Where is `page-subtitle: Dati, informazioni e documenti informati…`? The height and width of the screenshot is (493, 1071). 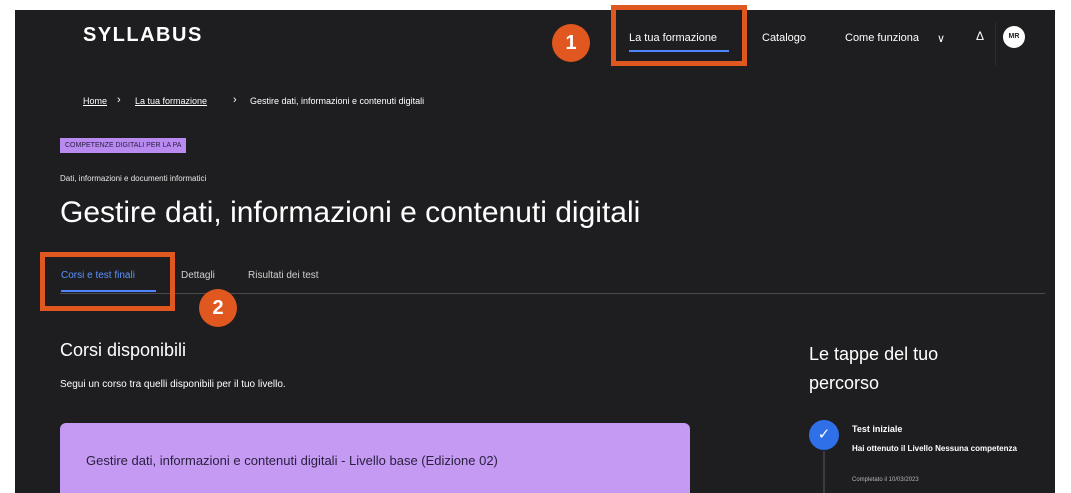
page-subtitle: Dati, informazioni e documenti informati… is located at coordinates (133, 178).